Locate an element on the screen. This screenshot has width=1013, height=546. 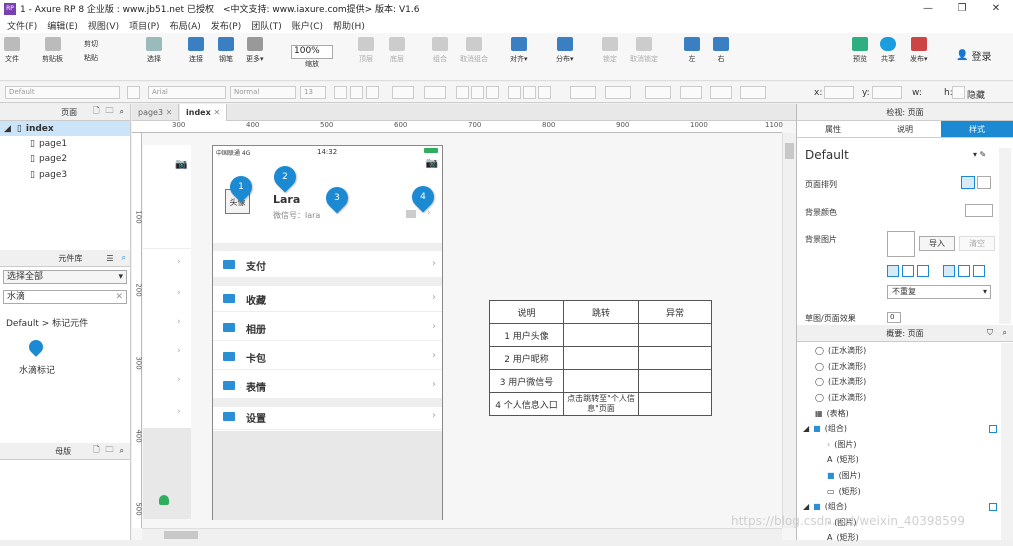
menu-row-pay: 支付 › is located at coordinates (327, 265).